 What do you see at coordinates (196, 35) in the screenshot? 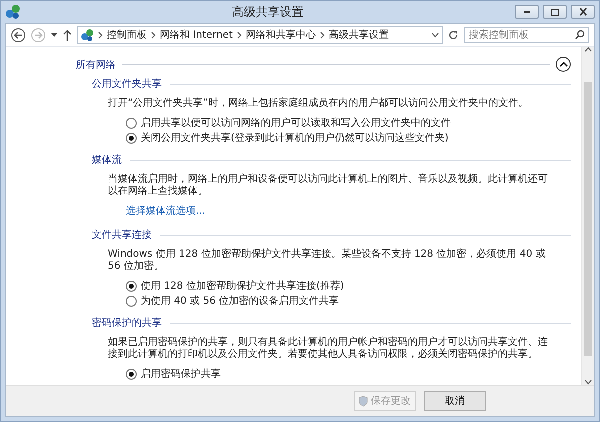
I see `breadcrumb-item: 网络和 Internet` at bounding box center [196, 35].